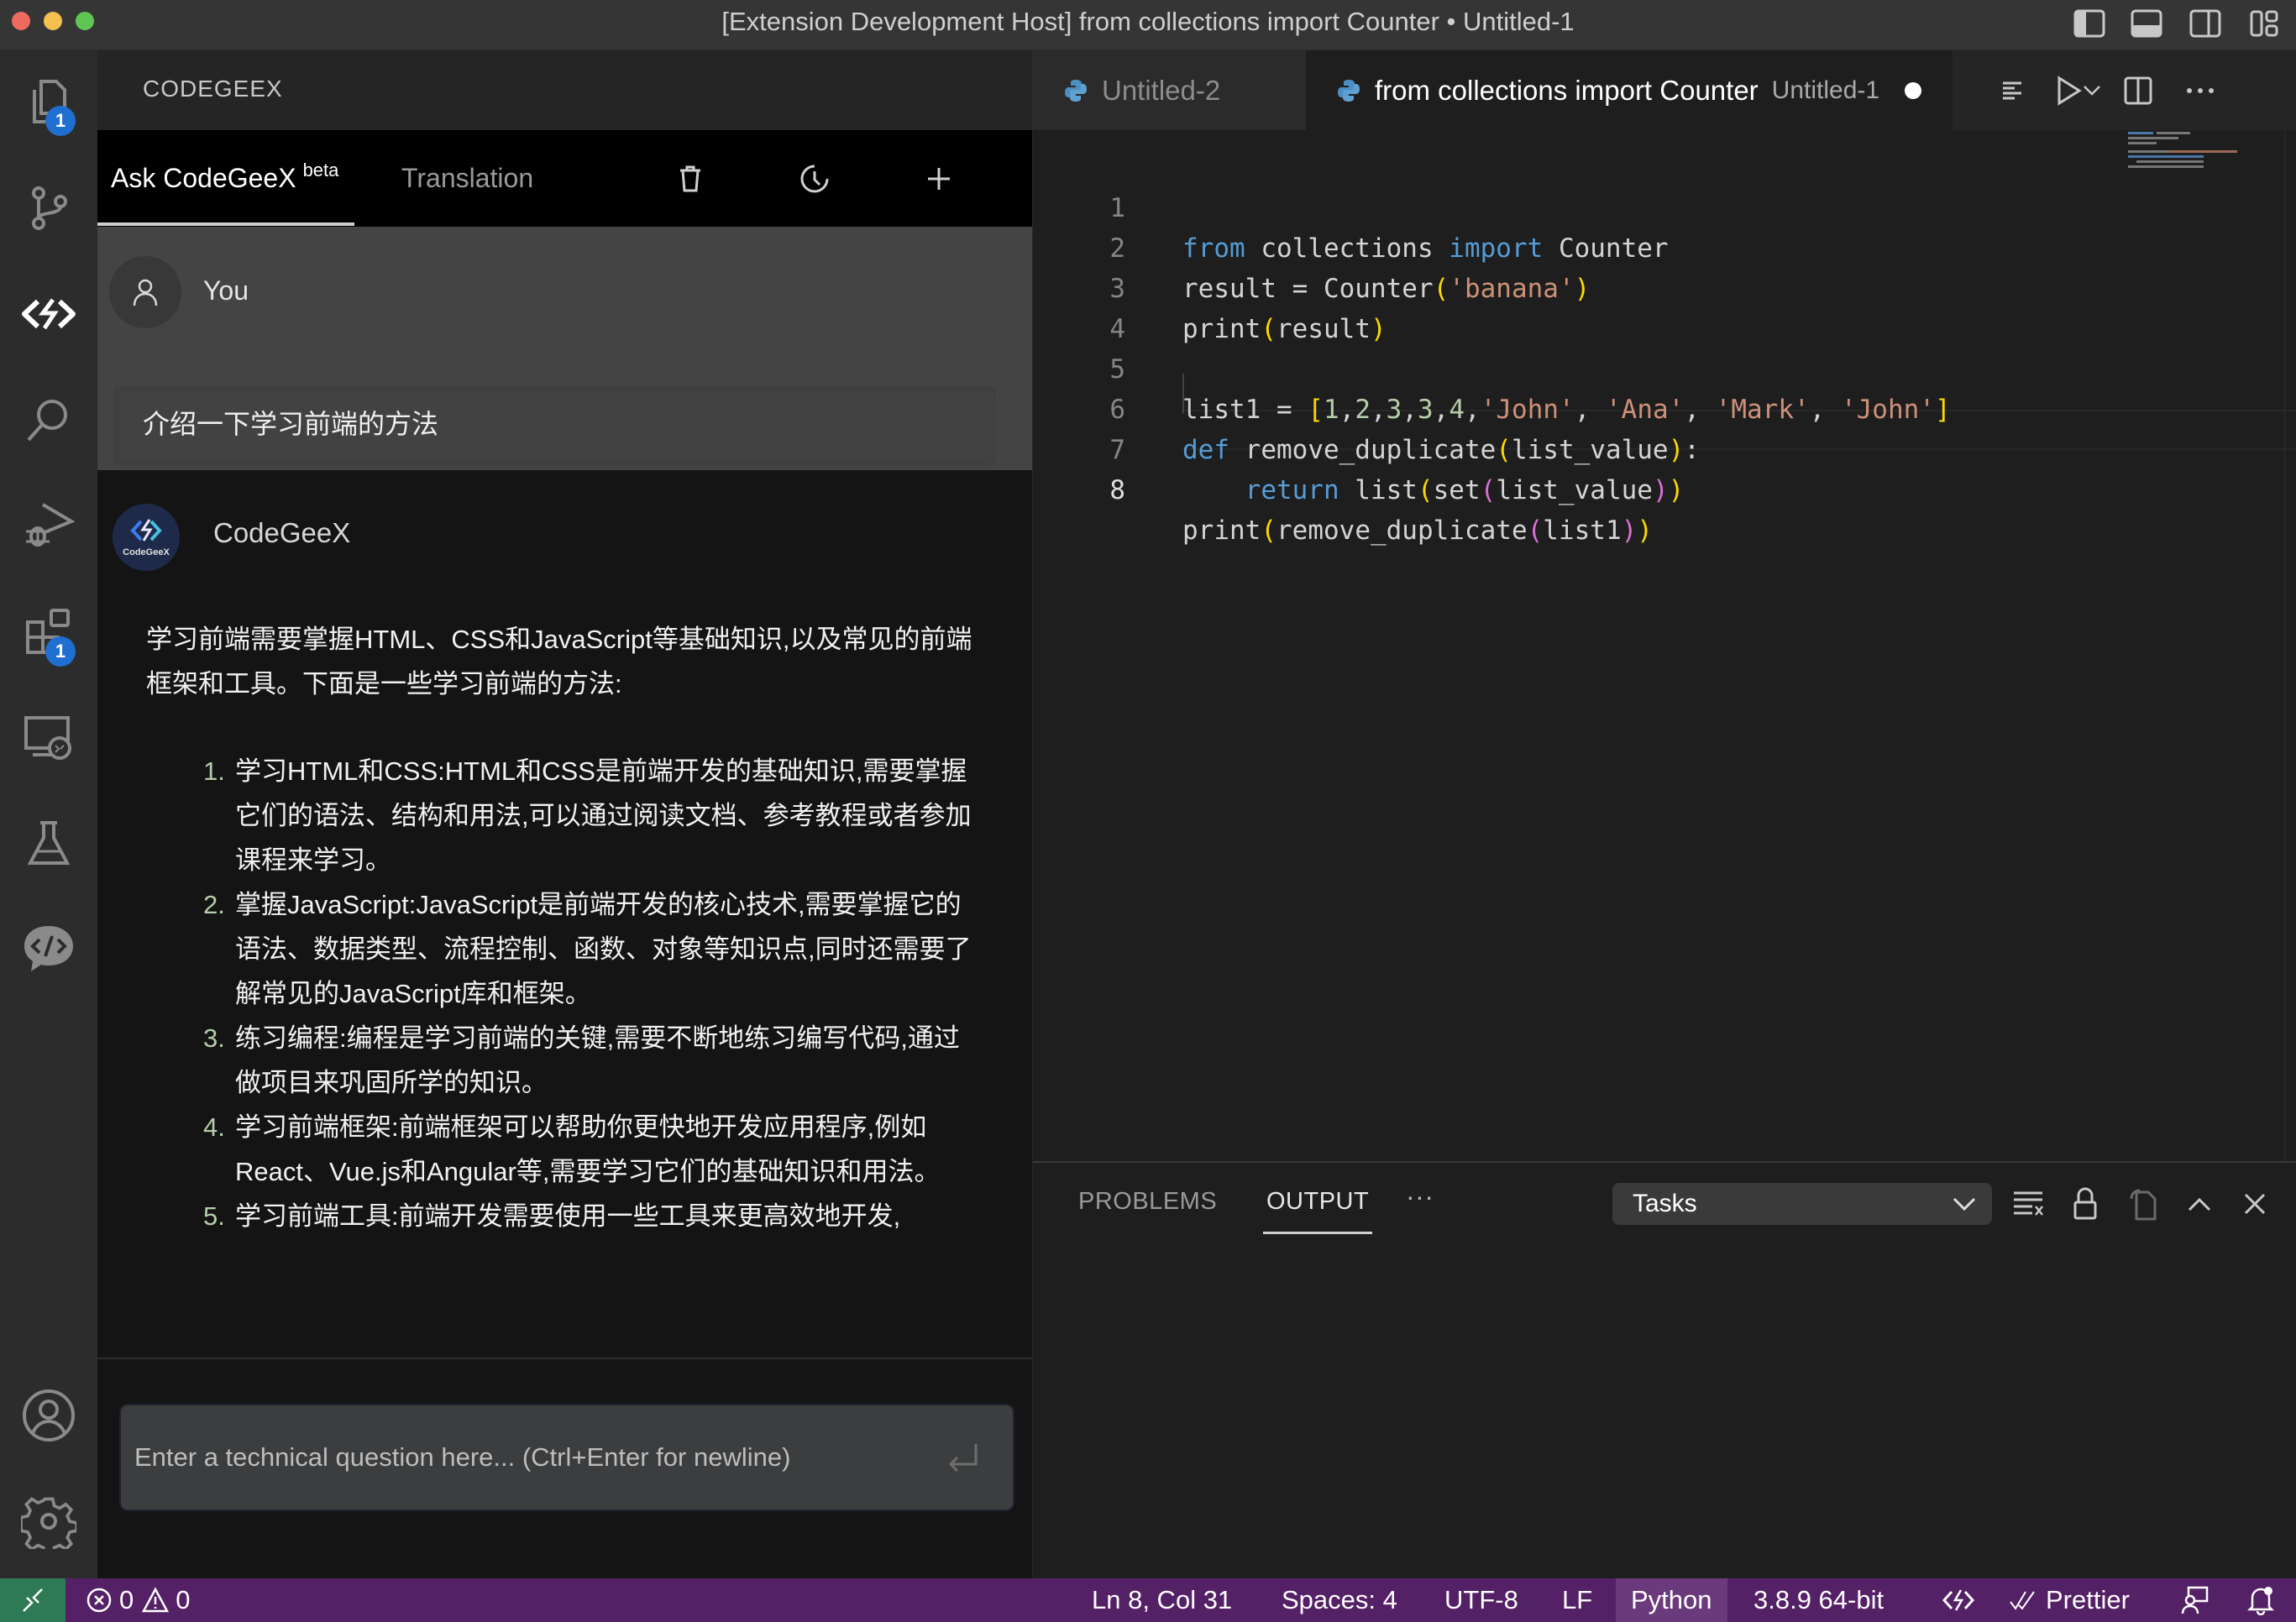  I want to click on remote-icon, so click(33, 1600).